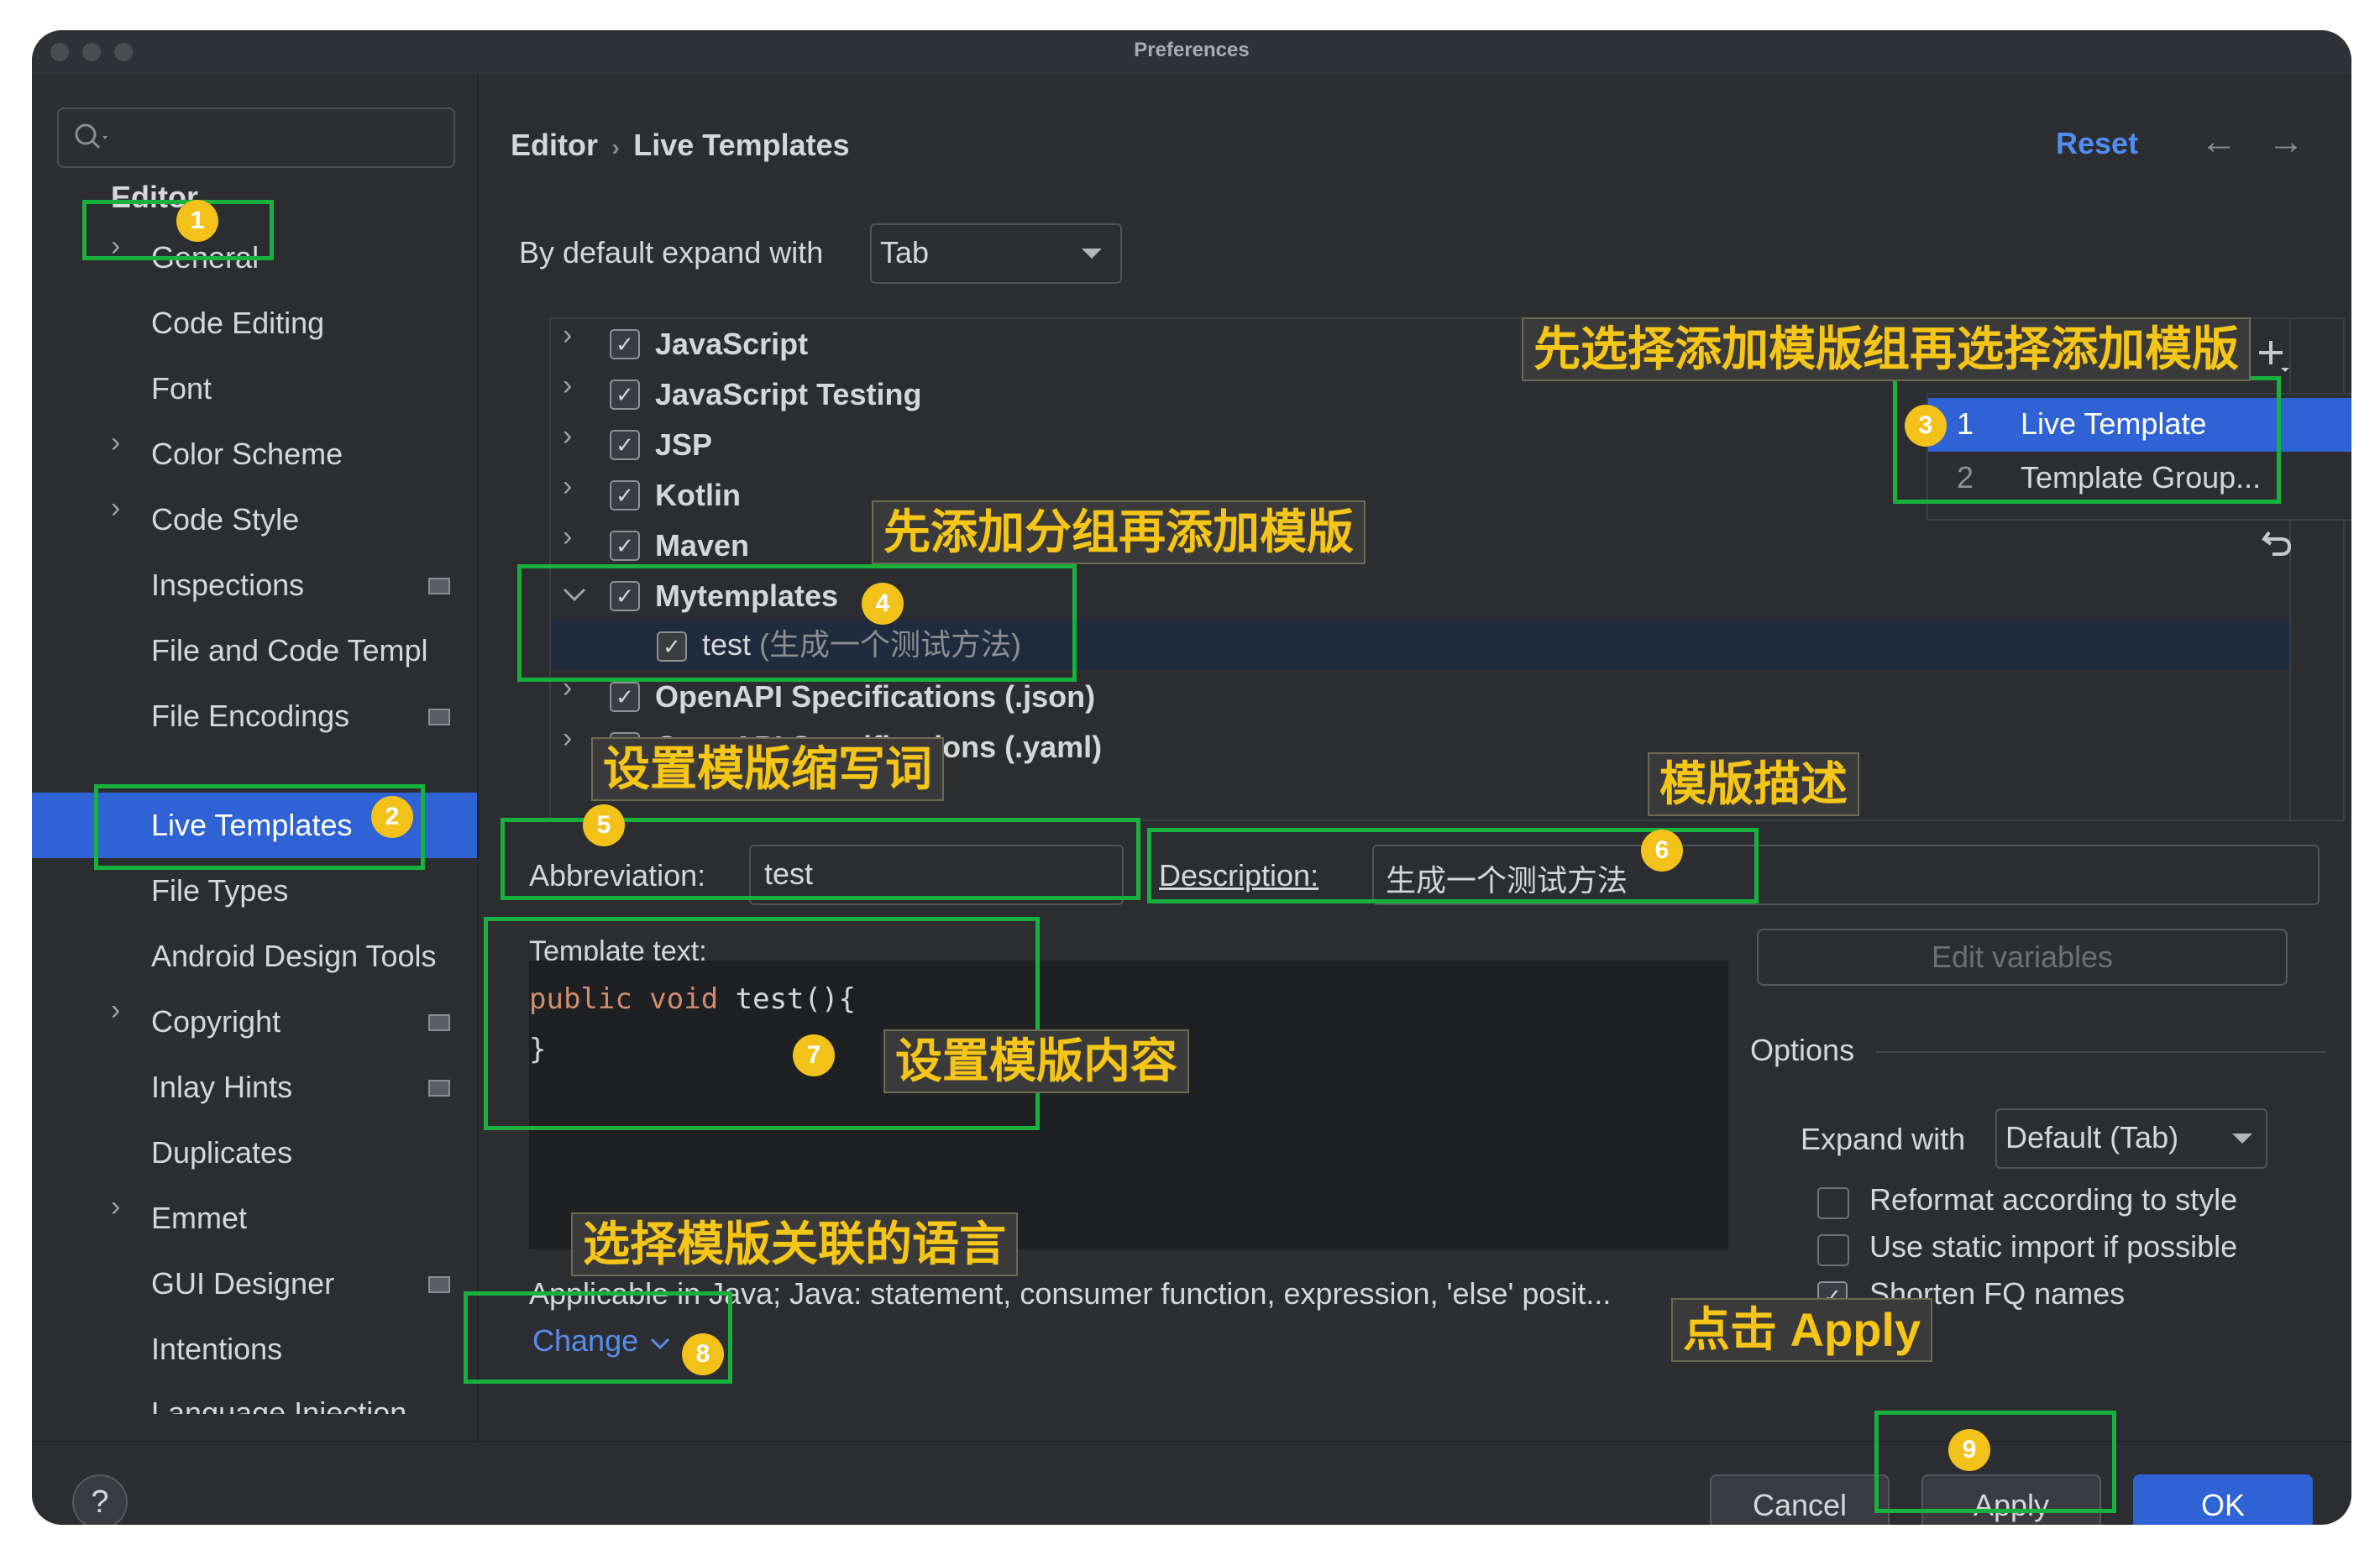 The width and height of the screenshot is (2380, 1555). I want to click on expand-with-option-select: Default (Tab), so click(2131, 1138).